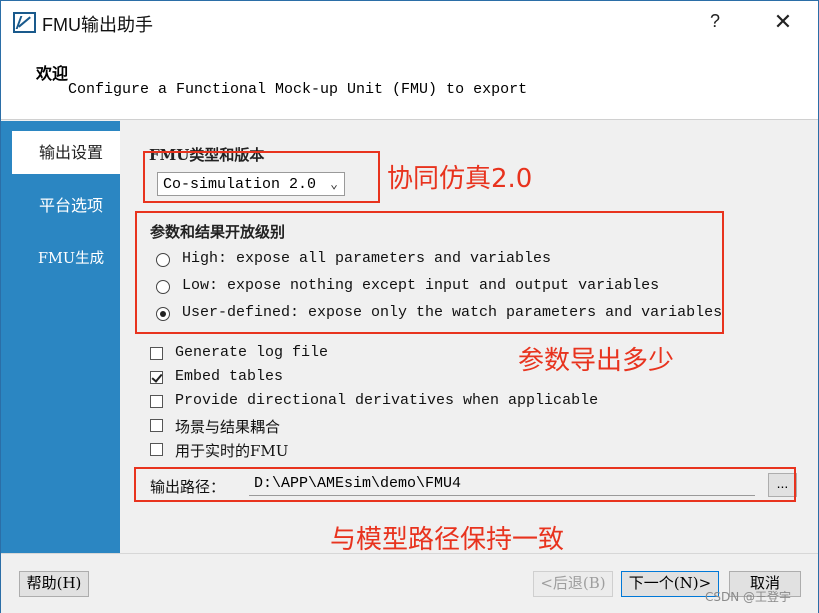 Image resolution: width=819 pixels, height=613 pixels. Describe the element at coordinates (460, 179) in the screenshot. I see `annotation-cosim-text: 协同仿真2.0` at that location.